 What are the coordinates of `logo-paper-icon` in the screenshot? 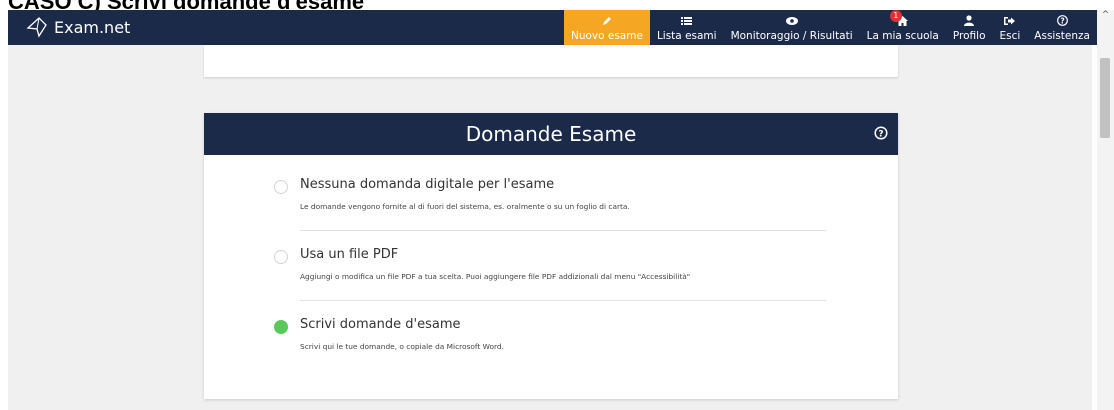 It's located at (36, 27).